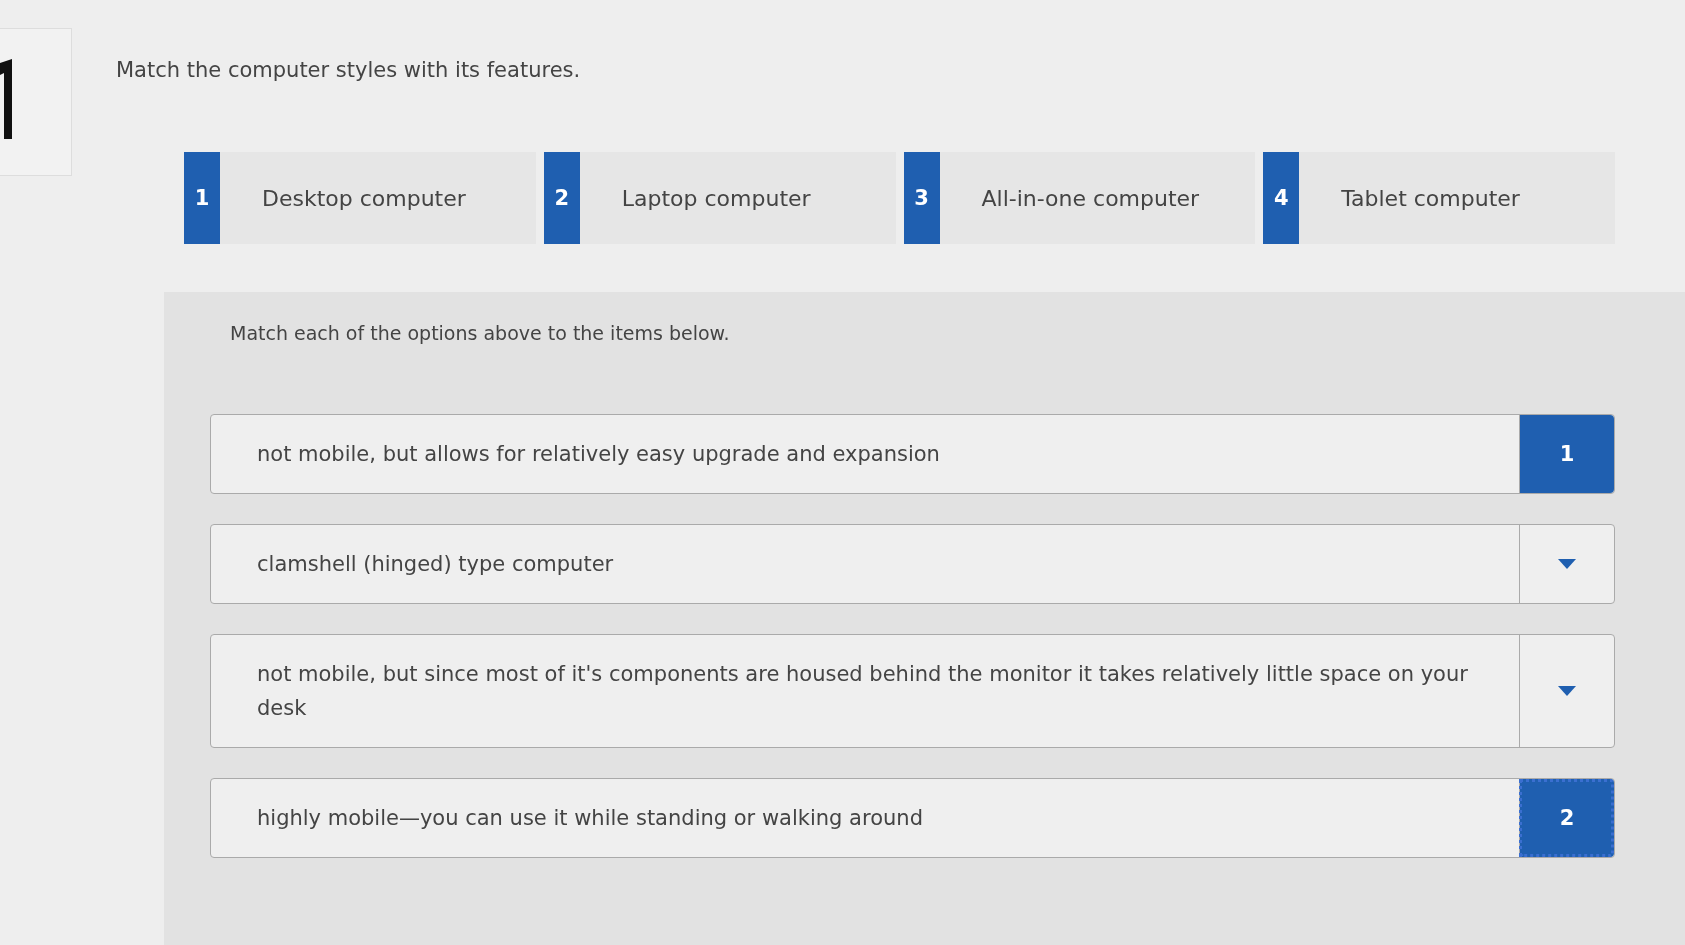 The image size is (1685, 945). I want to click on option-card: 2 Laptop computer, so click(719, 198).